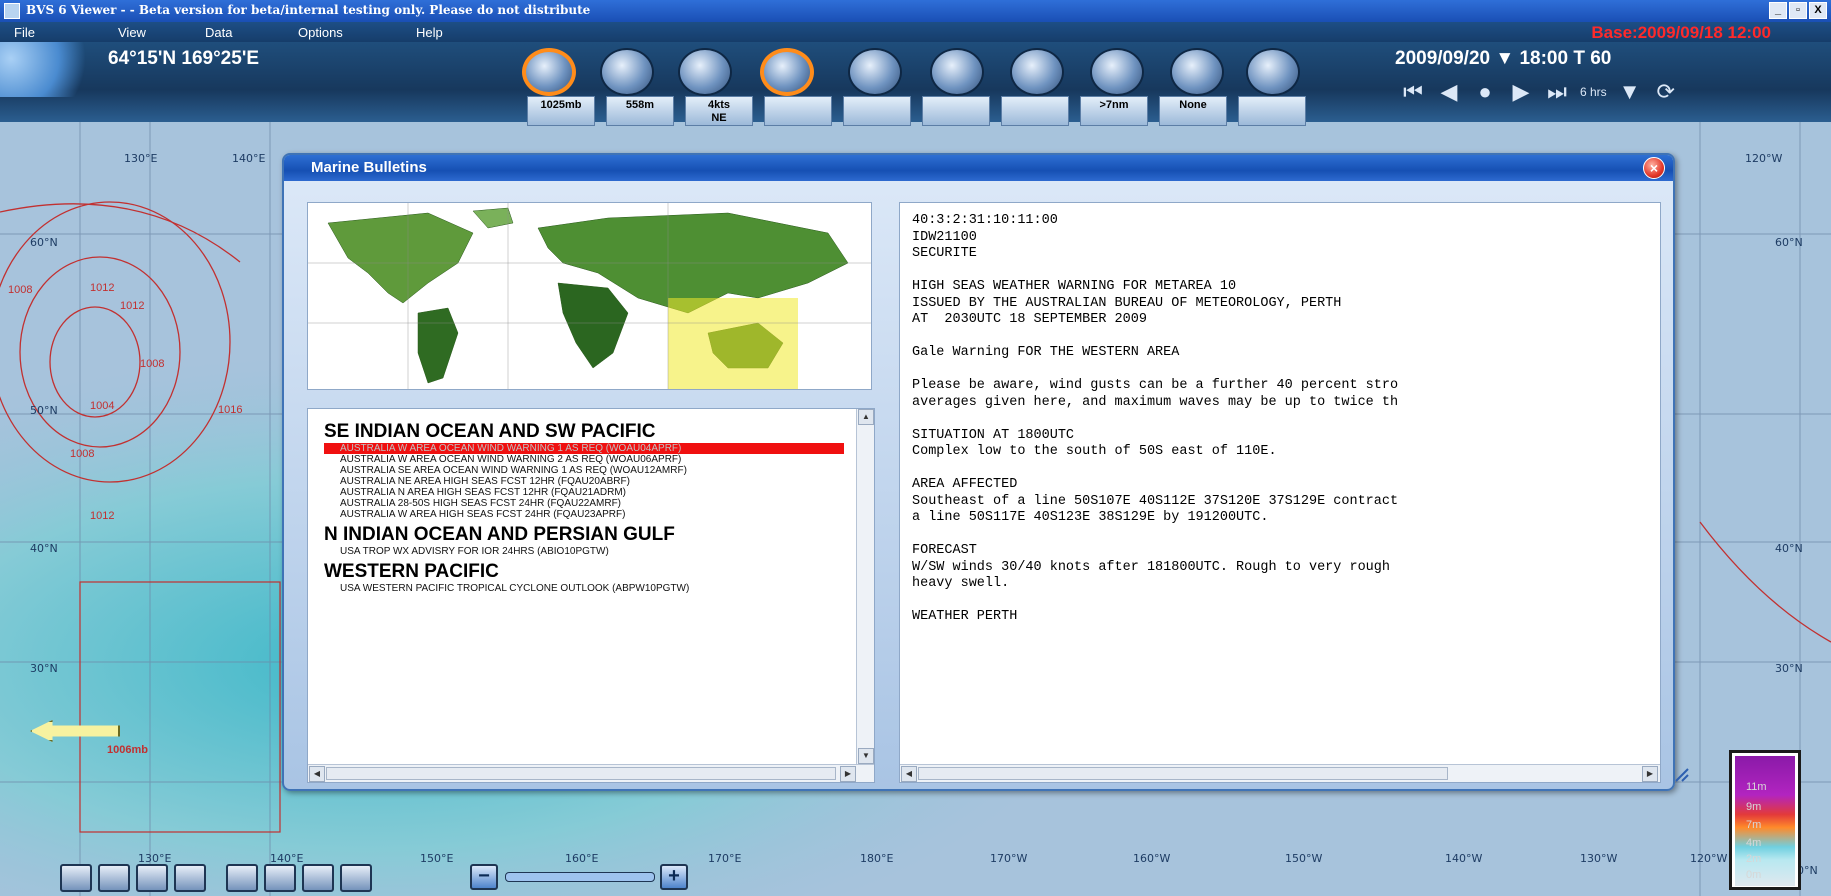  Describe the element at coordinates (1754, 807) in the screenshot. I see `legend-label: 9m` at that location.